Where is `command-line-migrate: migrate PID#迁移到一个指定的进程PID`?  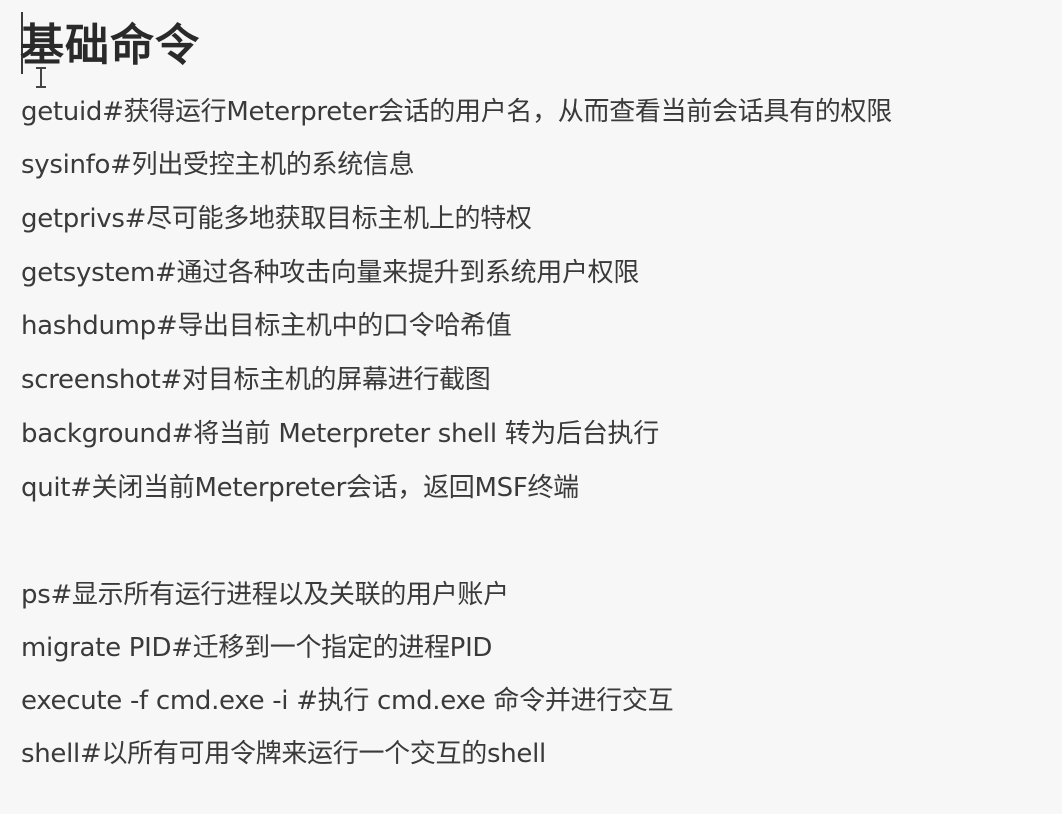 command-line-migrate: migrate PID#迁移到一个指定的进程PID is located at coordinates (257, 648).